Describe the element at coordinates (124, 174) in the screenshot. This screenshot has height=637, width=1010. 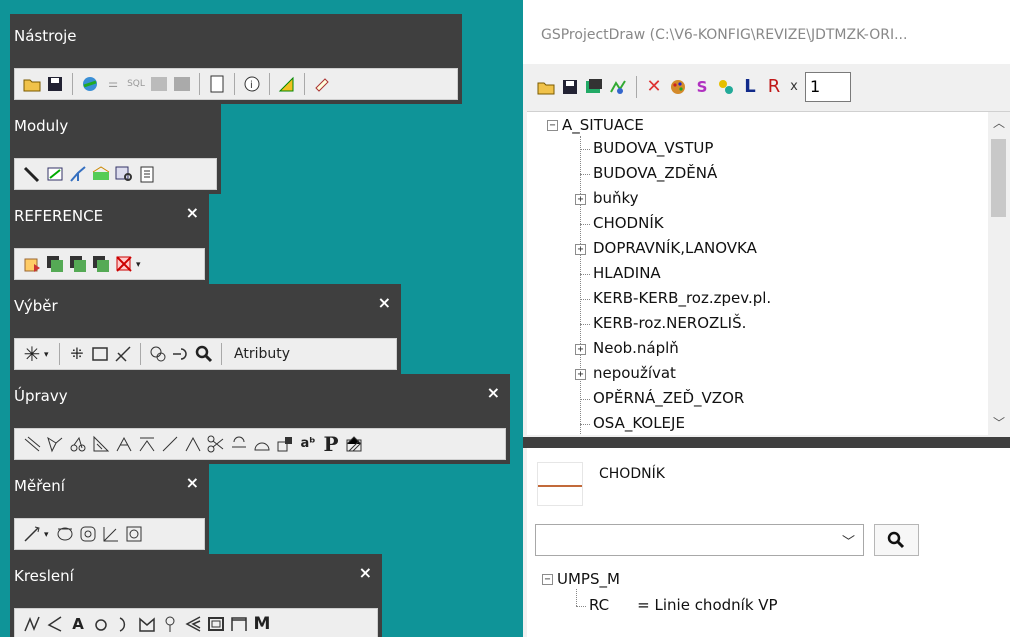
I see `search-map-icon` at that location.